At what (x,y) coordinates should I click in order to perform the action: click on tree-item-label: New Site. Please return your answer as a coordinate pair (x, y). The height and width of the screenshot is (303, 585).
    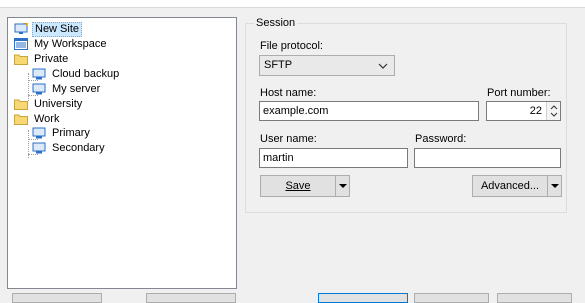
    Looking at the image, I should click on (57, 29).